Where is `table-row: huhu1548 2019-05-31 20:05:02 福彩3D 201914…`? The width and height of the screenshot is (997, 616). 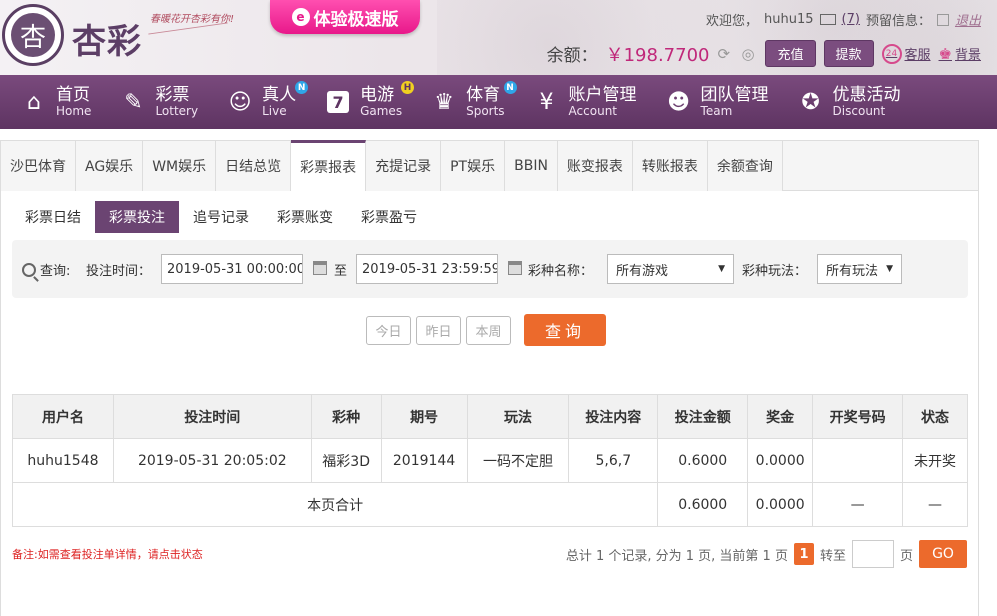 table-row: huhu1548 2019-05-31 20:05:02 福彩3D 201914… is located at coordinates (490, 460).